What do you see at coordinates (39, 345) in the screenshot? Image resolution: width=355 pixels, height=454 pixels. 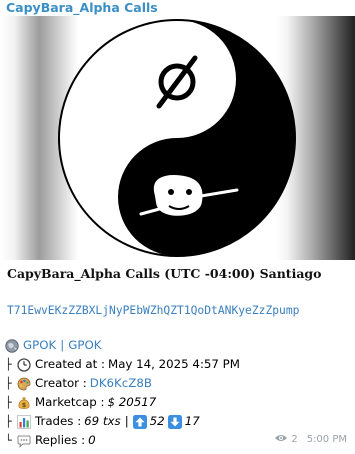 I see `token-symbol-link: GPOK` at bounding box center [39, 345].